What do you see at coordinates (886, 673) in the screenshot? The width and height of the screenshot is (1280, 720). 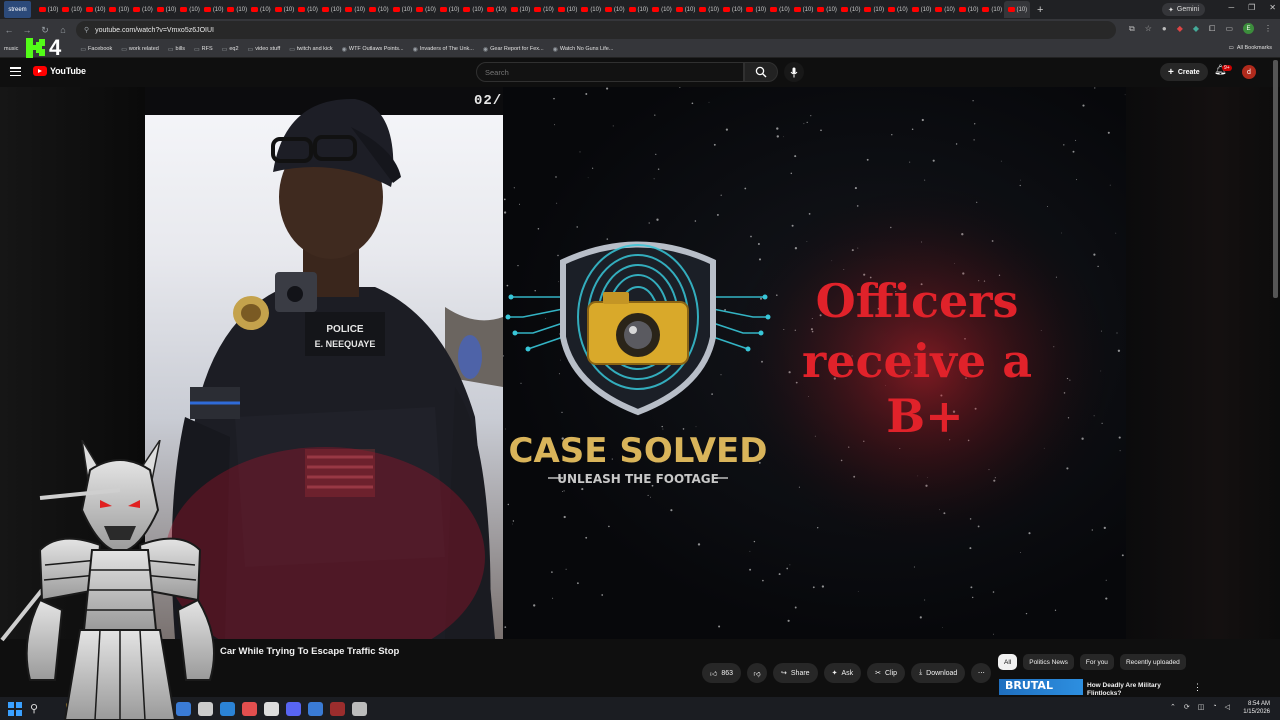 I see `clip-button: ✂ Clip` at bounding box center [886, 673].